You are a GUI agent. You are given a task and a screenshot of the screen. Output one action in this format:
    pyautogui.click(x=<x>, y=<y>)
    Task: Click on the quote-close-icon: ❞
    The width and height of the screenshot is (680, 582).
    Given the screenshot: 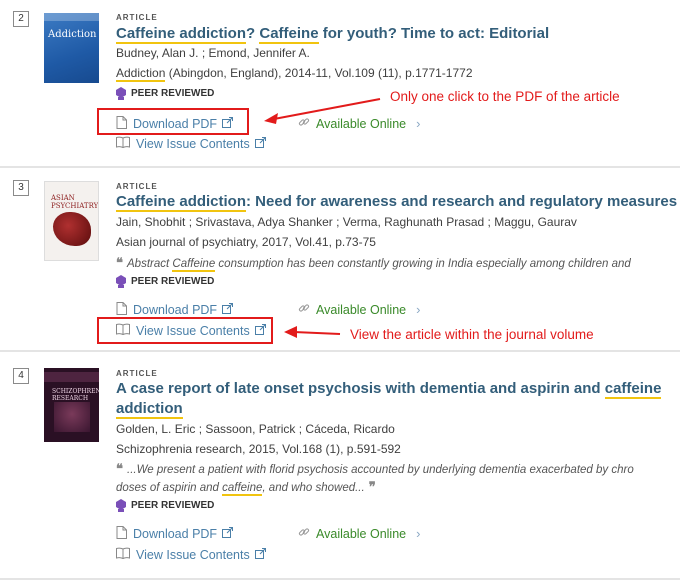 What is the action you would take?
    pyautogui.click(x=372, y=486)
    